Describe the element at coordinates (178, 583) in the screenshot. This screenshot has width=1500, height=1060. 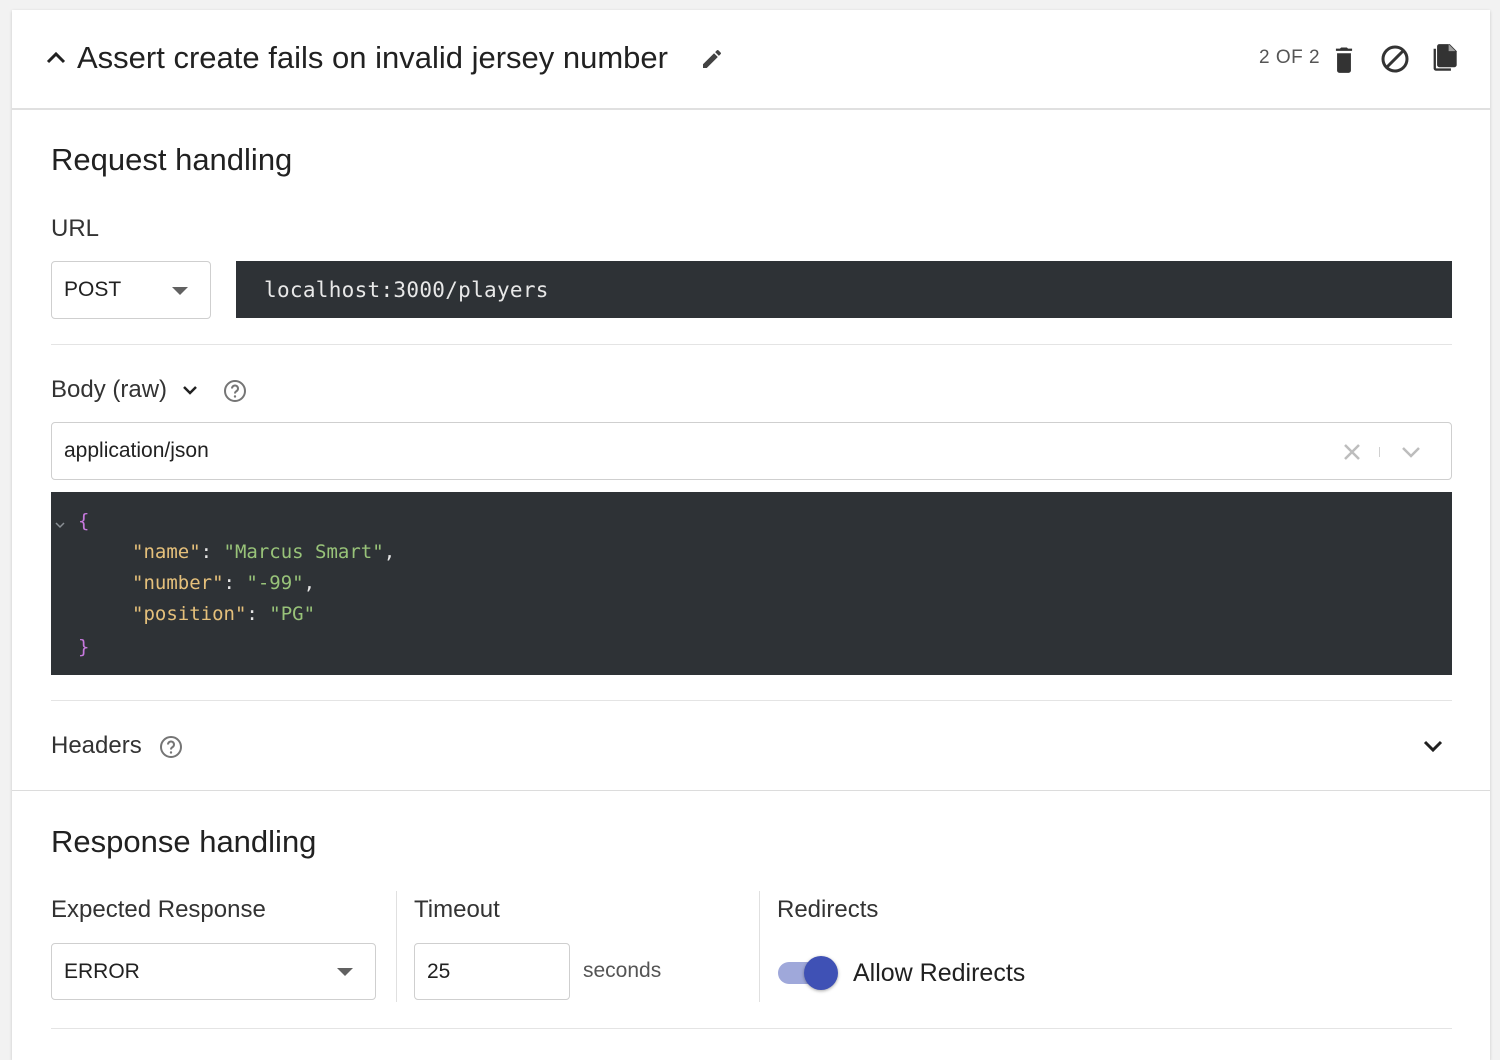
I see `json-key: "number"` at that location.